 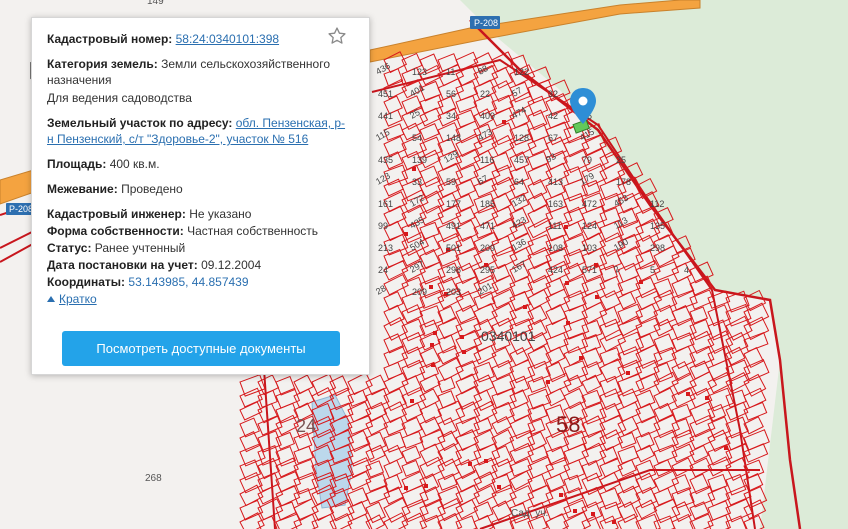 What do you see at coordinates (134, 164) in the screenshot?
I see `area-value: 400 кв.м.` at bounding box center [134, 164].